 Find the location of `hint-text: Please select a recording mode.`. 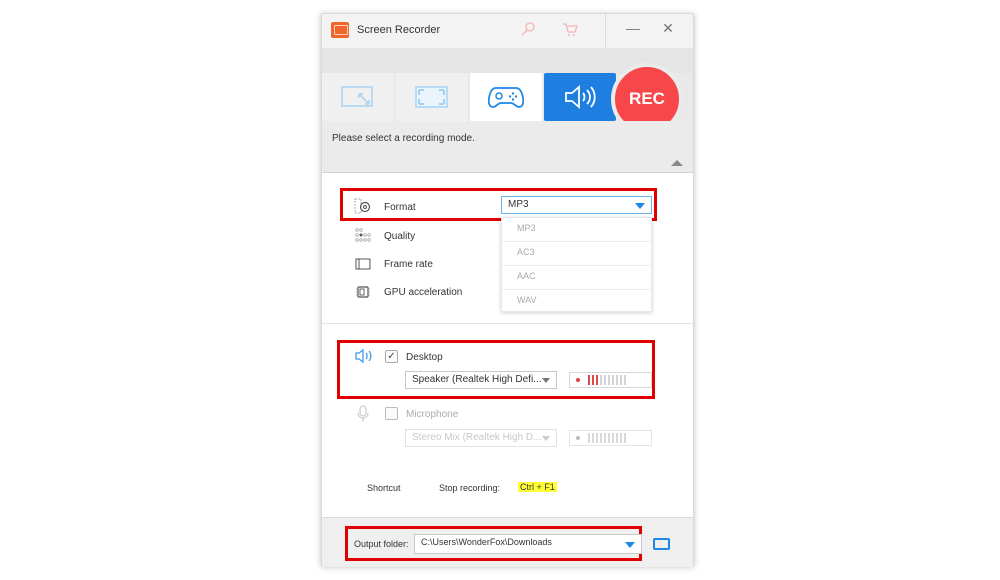

hint-text: Please select a recording mode. is located at coordinates (403, 138).